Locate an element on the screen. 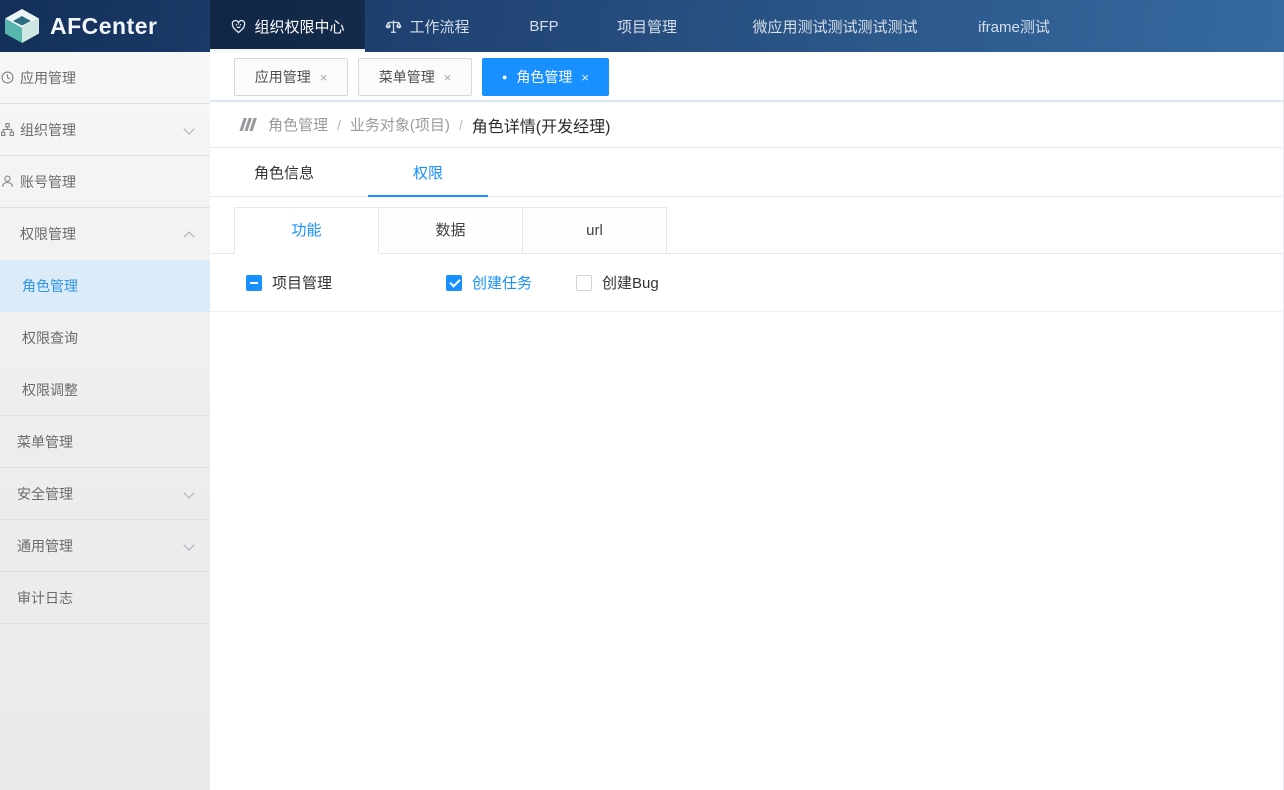 The width and height of the screenshot is (1284, 790). permission-type-tabs: 功能 数据 url is located at coordinates (746, 230).